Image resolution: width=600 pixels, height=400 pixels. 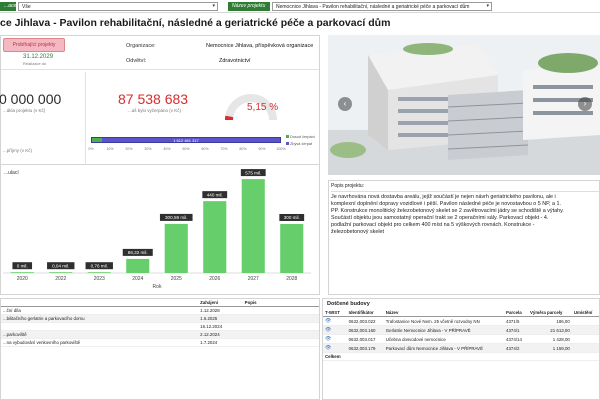 What do you see at coordinates (31, 99) in the screenshot?
I see `total-cost-value: 0 000 000` at bounding box center [31, 99].